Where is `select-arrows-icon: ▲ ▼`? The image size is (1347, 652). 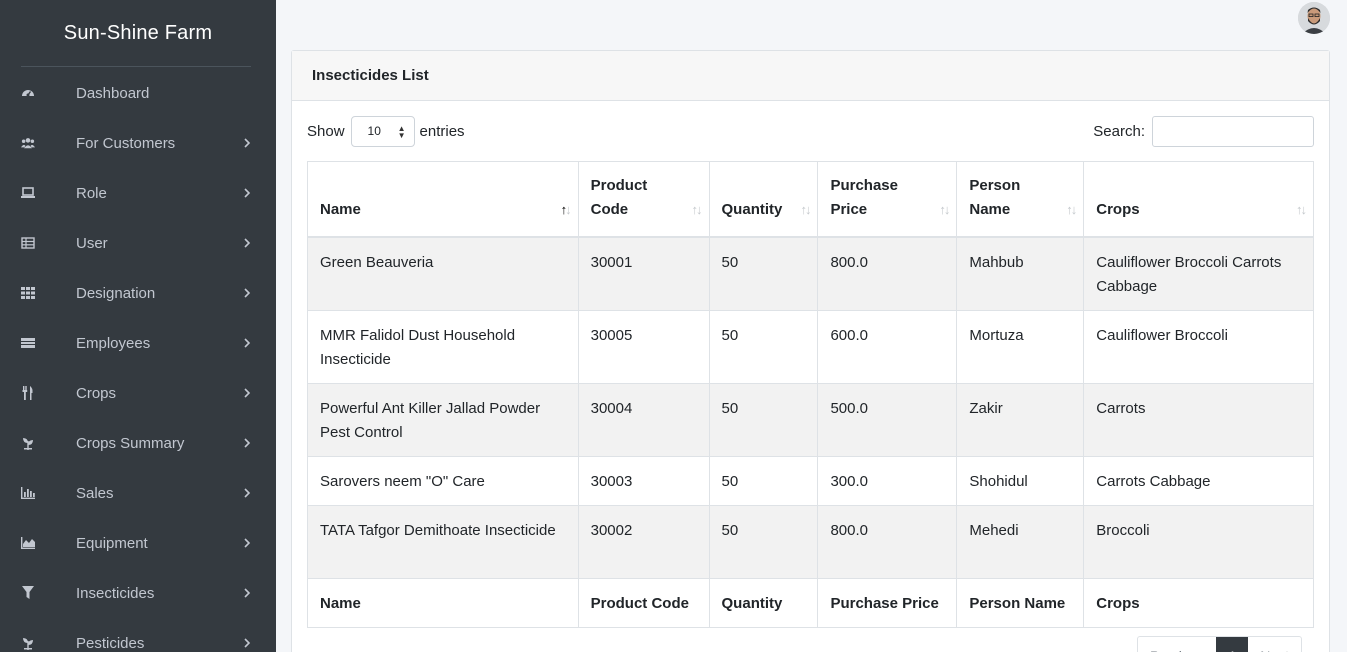
select-arrows-icon: ▲ ▼ is located at coordinates (401, 131).